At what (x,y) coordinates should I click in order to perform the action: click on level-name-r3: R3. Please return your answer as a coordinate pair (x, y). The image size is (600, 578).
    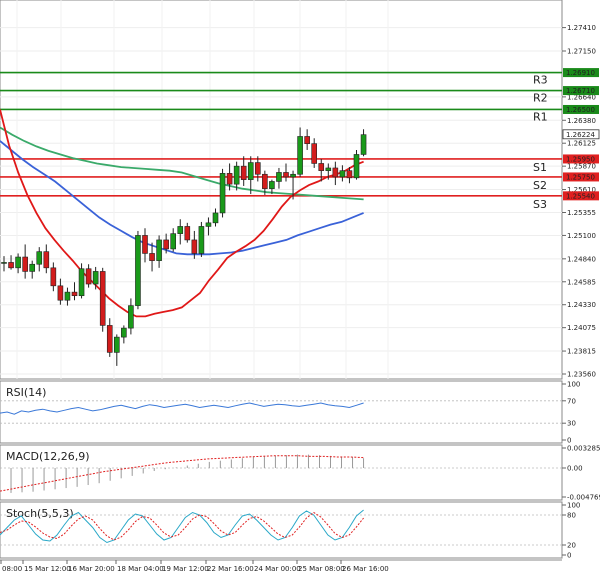
    Looking at the image, I should click on (540, 80).